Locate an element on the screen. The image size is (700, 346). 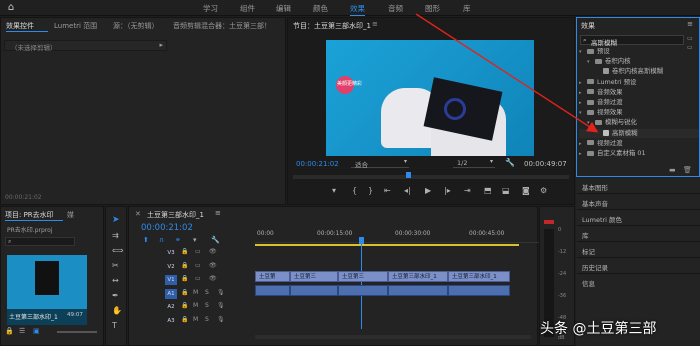
annotation-arrow is located at coordinates (507, 73).